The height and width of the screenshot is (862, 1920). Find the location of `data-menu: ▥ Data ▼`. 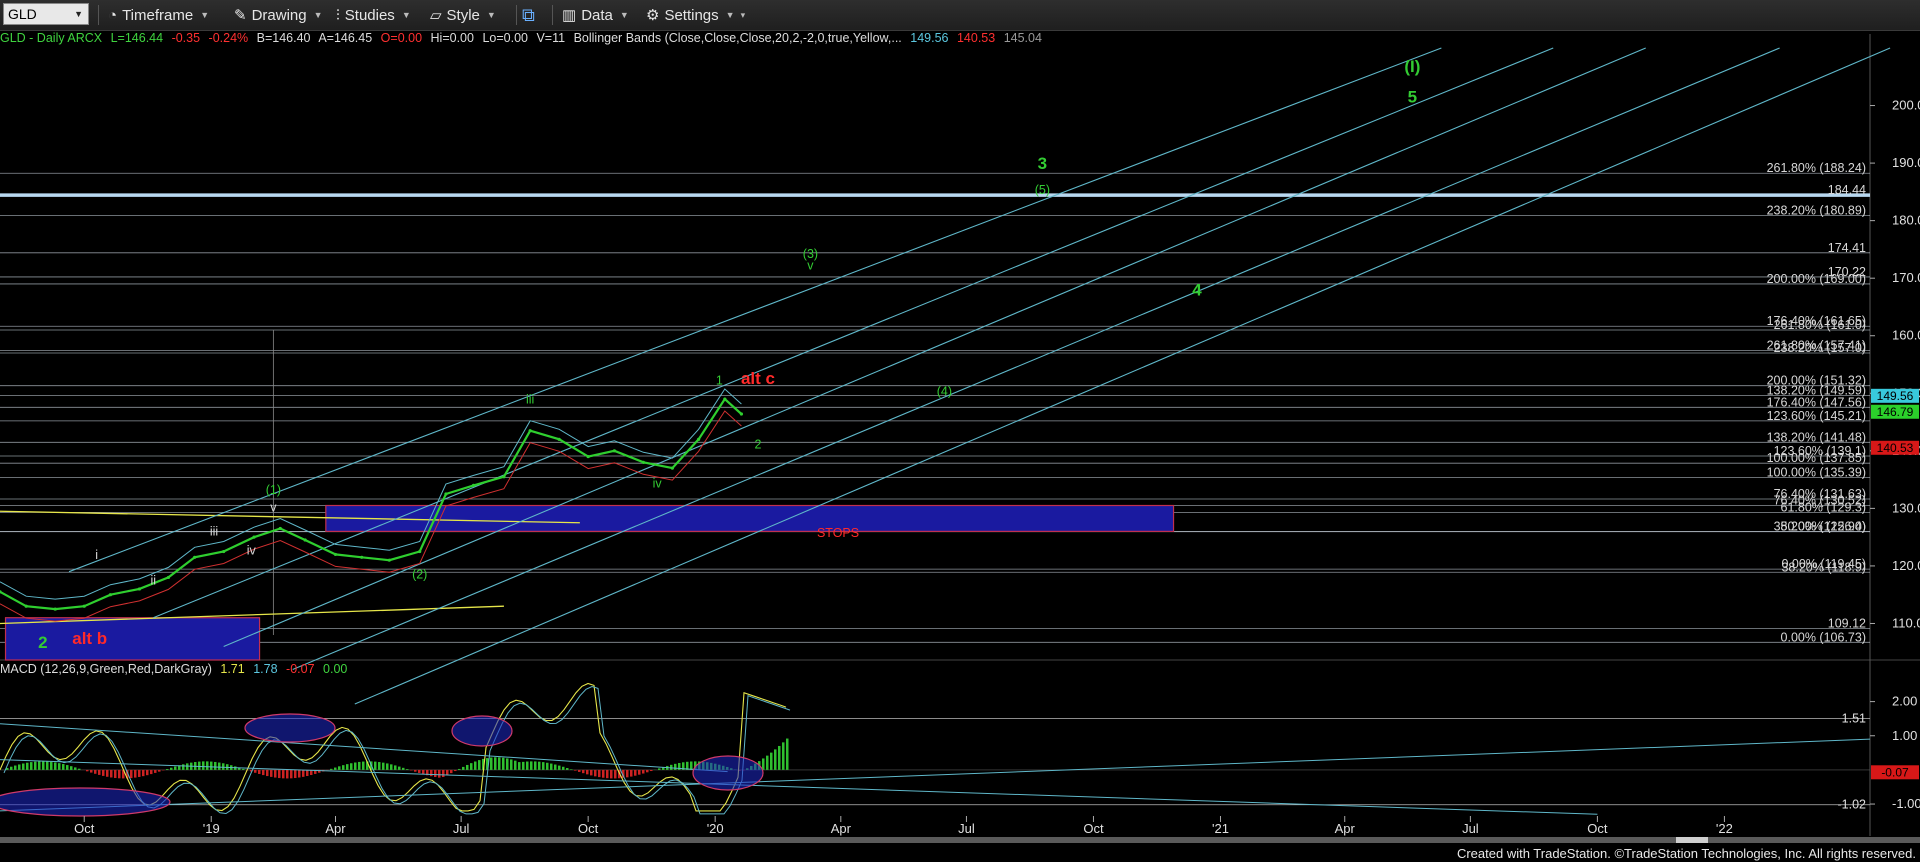

data-menu: ▥ Data ▼ is located at coordinates (595, 15).